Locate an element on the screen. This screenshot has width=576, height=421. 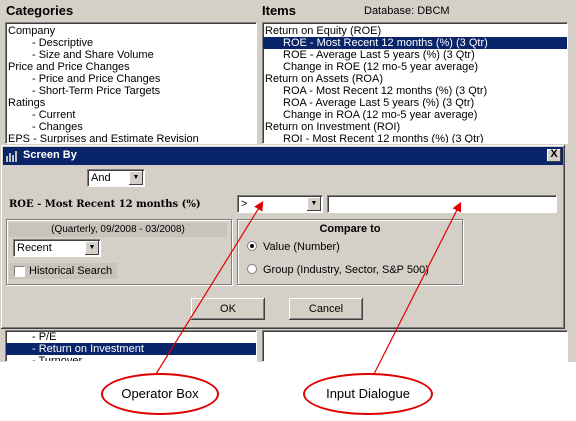
input-arrow is located at coordinates (417, 288).